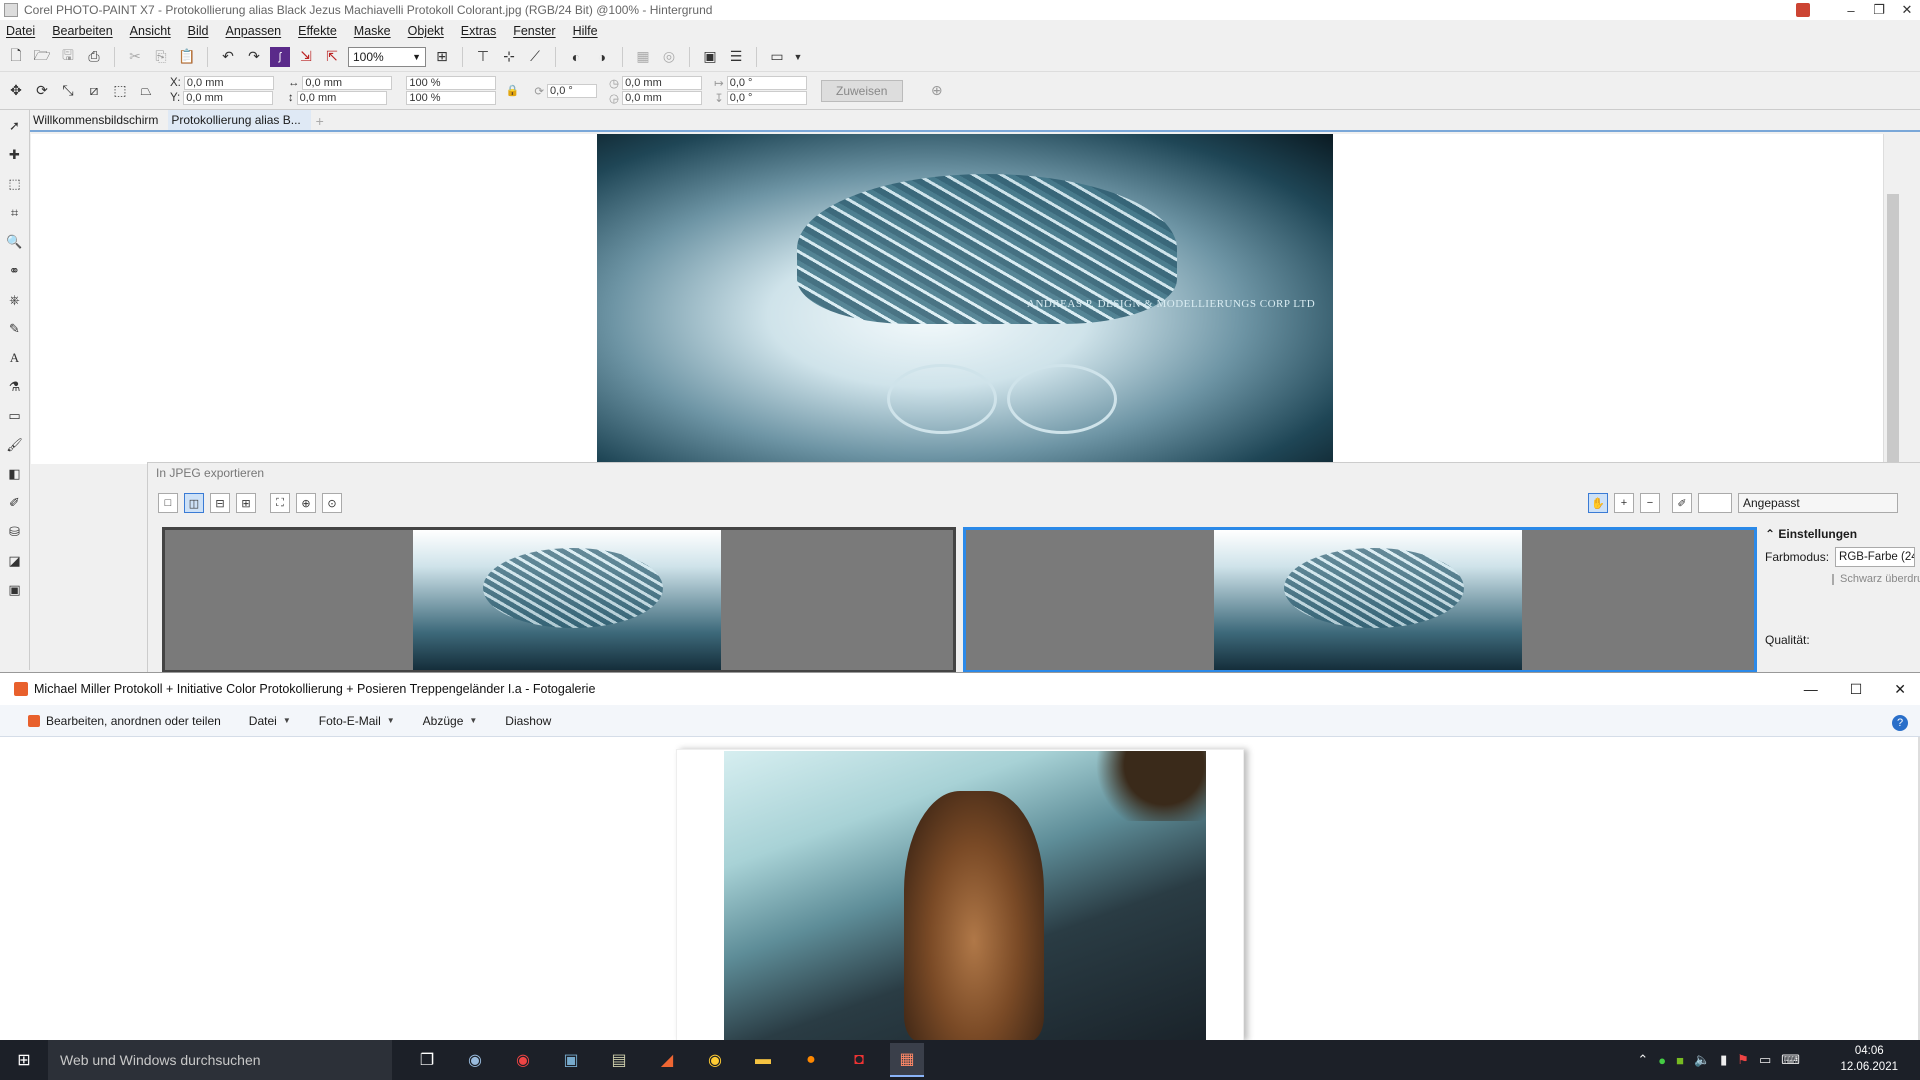  I want to click on zoom-actual-icon: ⊕, so click(306, 503).